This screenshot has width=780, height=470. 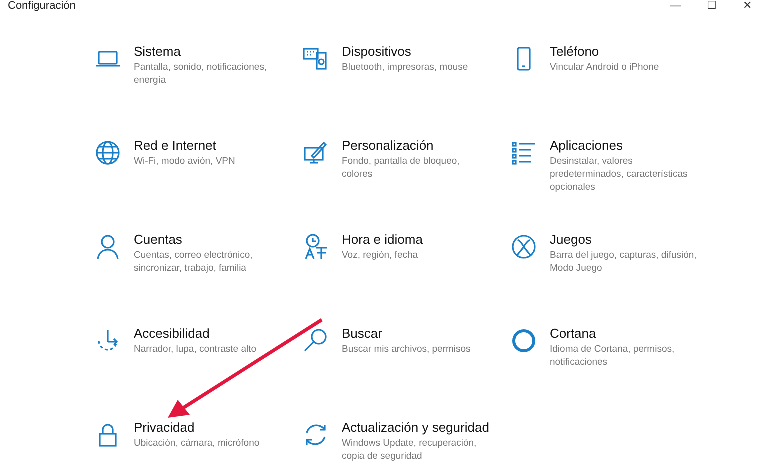 What do you see at coordinates (410, 450) in the screenshot?
I see `setting-description: Windows Update, recuperación, copia de seguridad` at bounding box center [410, 450].